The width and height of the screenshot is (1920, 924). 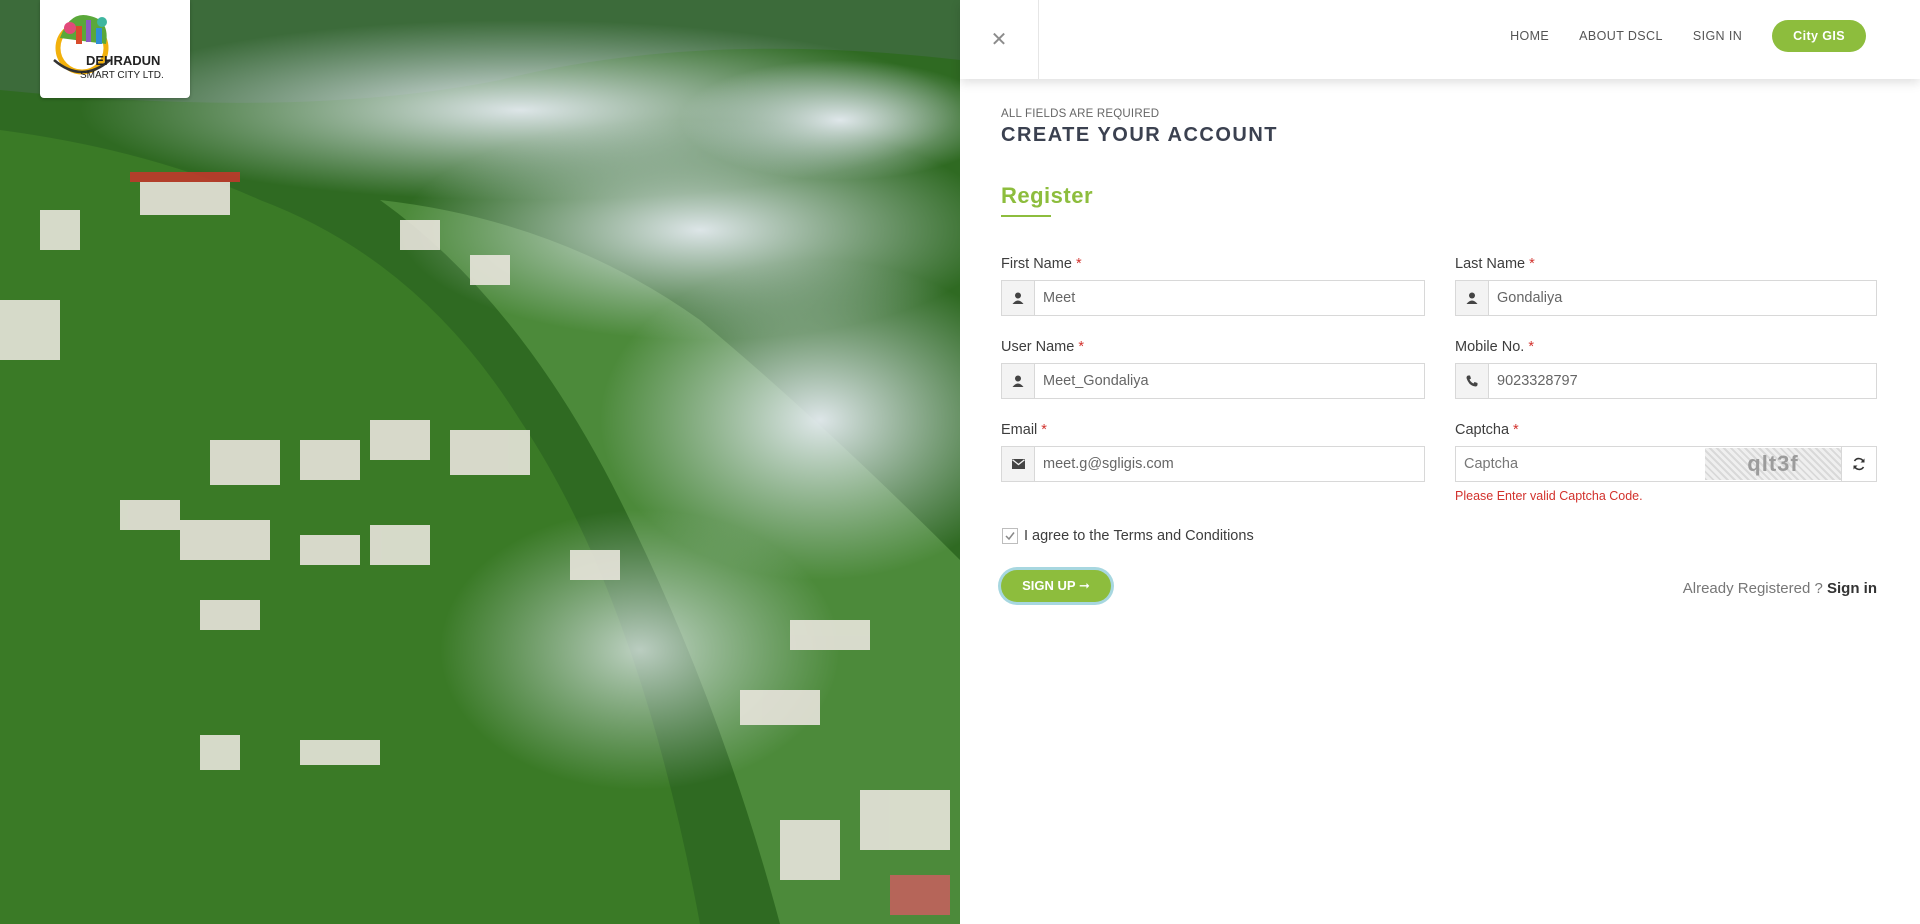 I want to click on mobile-field: 9023328797, so click(x=1666, y=381).